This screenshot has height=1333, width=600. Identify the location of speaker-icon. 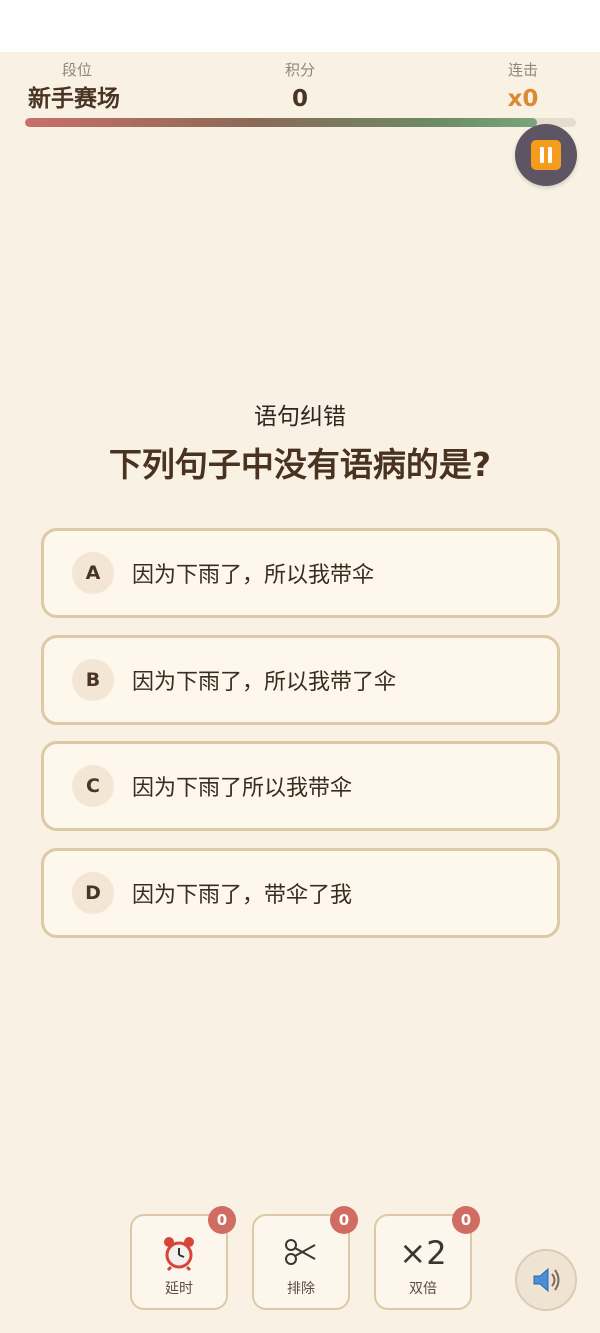
(546, 1280).